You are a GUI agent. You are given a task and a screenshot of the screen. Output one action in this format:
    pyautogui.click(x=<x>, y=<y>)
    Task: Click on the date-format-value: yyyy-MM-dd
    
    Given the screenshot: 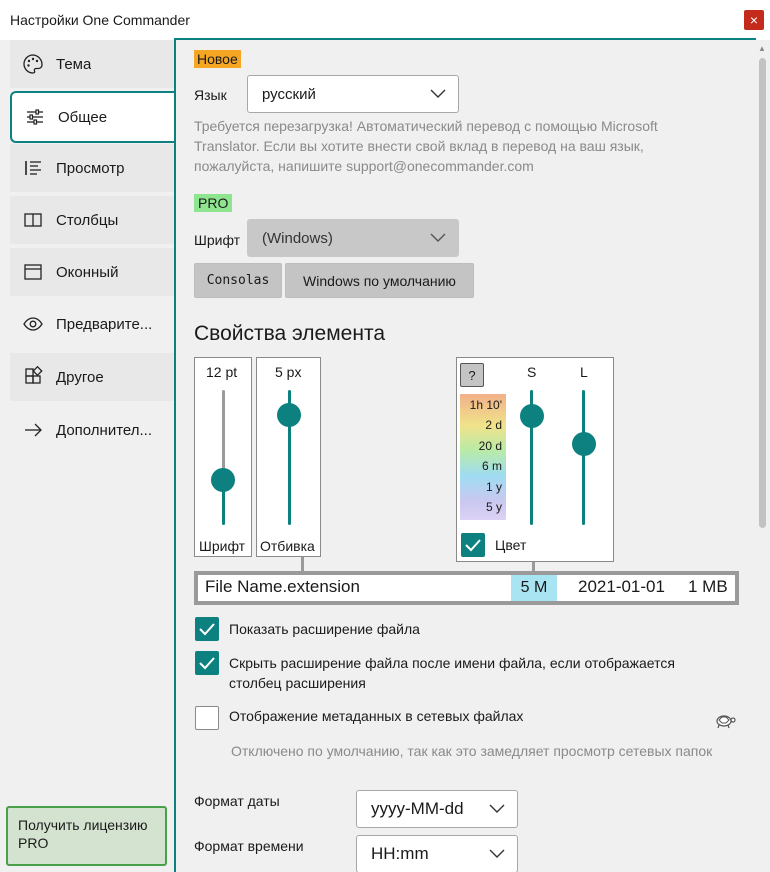 What is the action you would take?
    pyautogui.click(x=417, y=808)
    